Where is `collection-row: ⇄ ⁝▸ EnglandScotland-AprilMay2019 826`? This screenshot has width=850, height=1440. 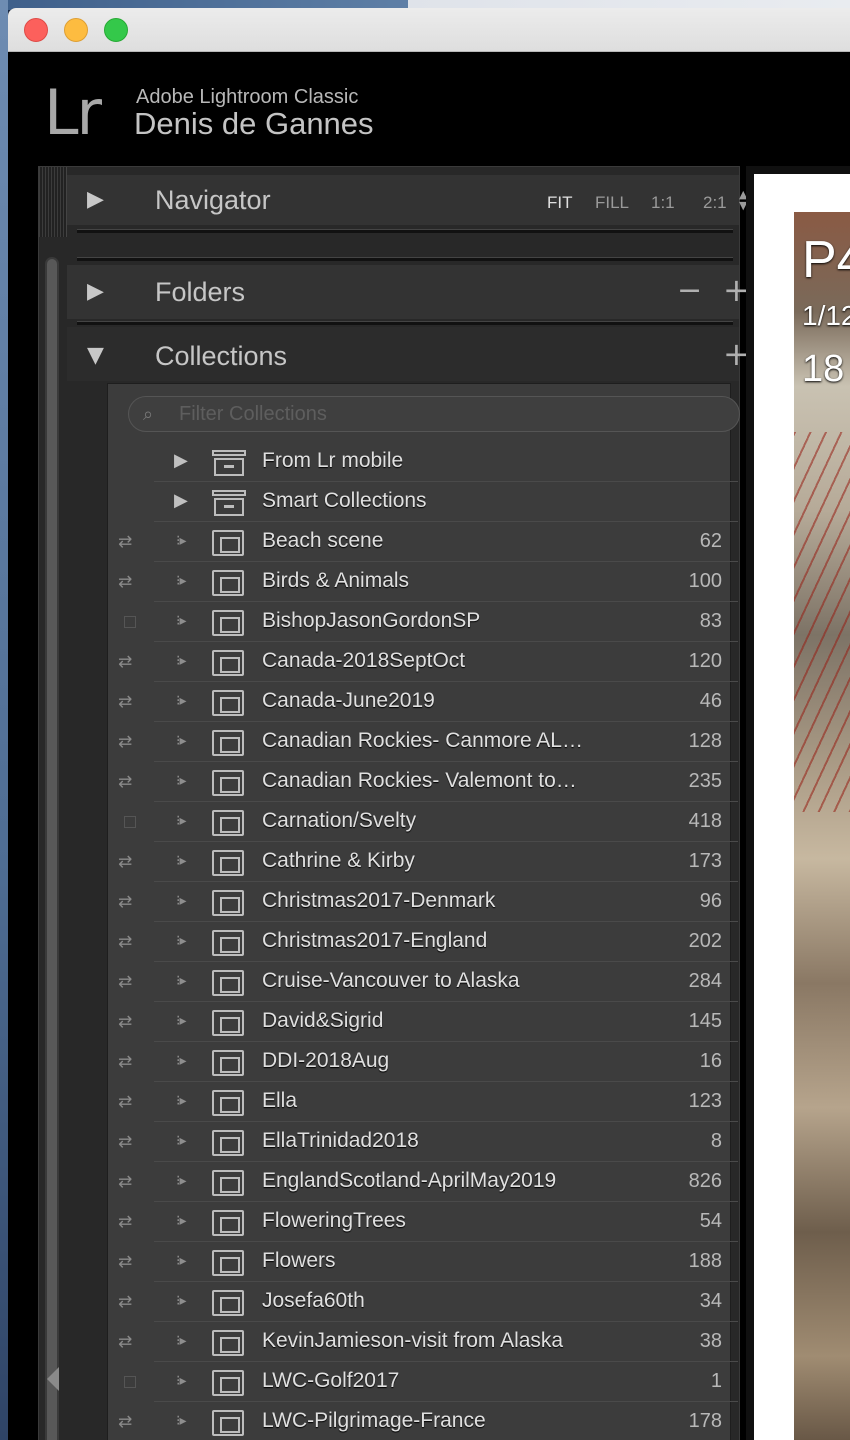
collection-row: ⇄ ⁝▸ EnglandScotland-AprilMay2019 826 is located at coordinates (433, 1182).